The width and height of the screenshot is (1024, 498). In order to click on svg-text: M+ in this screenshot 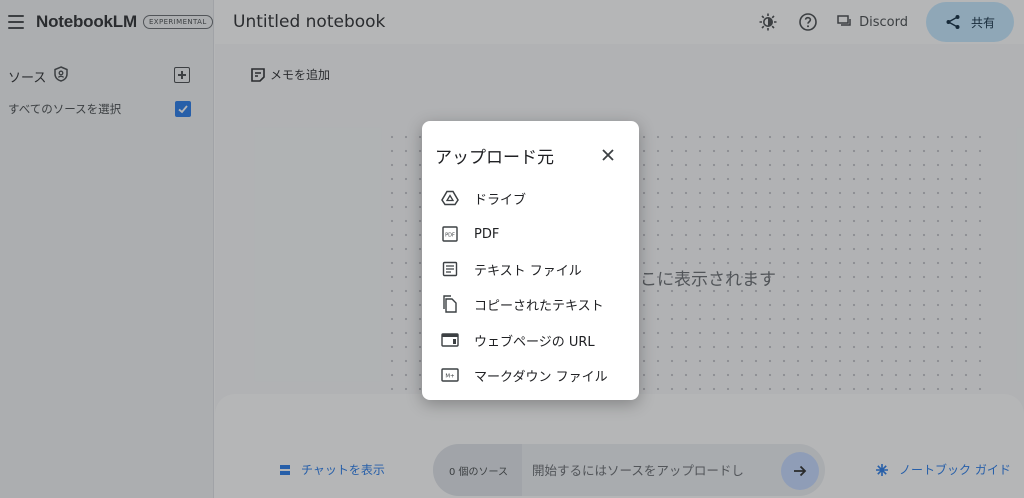, I will do `click(450, 377)`.